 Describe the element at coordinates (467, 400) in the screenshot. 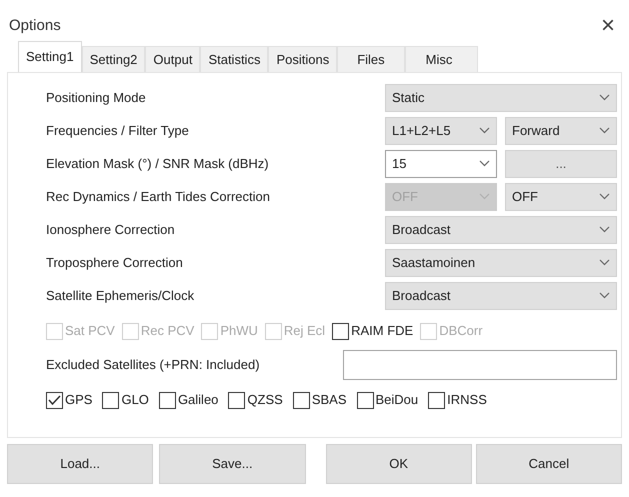

I see `system-label: IRNSS` at that location.